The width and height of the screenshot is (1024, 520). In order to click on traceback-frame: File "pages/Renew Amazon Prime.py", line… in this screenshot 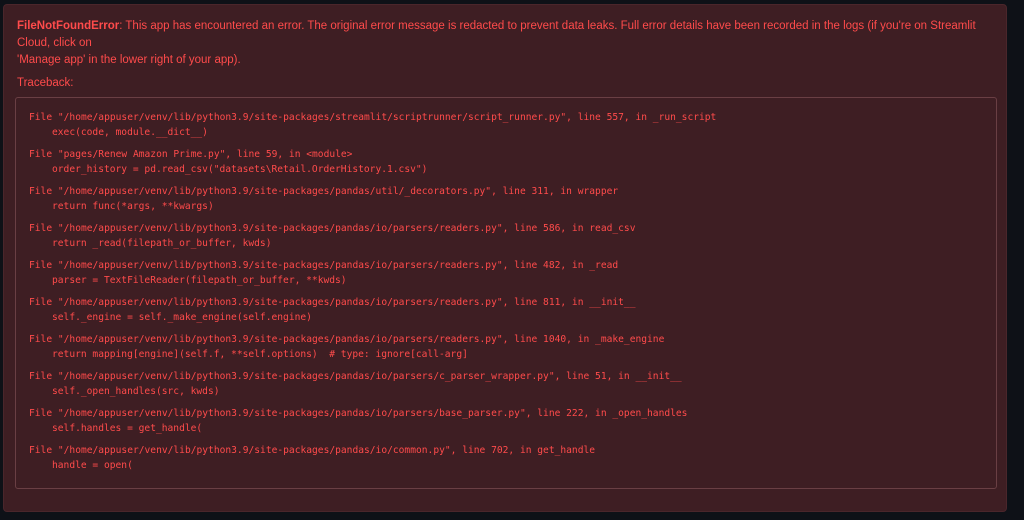, I will do `click(512, 162)`.